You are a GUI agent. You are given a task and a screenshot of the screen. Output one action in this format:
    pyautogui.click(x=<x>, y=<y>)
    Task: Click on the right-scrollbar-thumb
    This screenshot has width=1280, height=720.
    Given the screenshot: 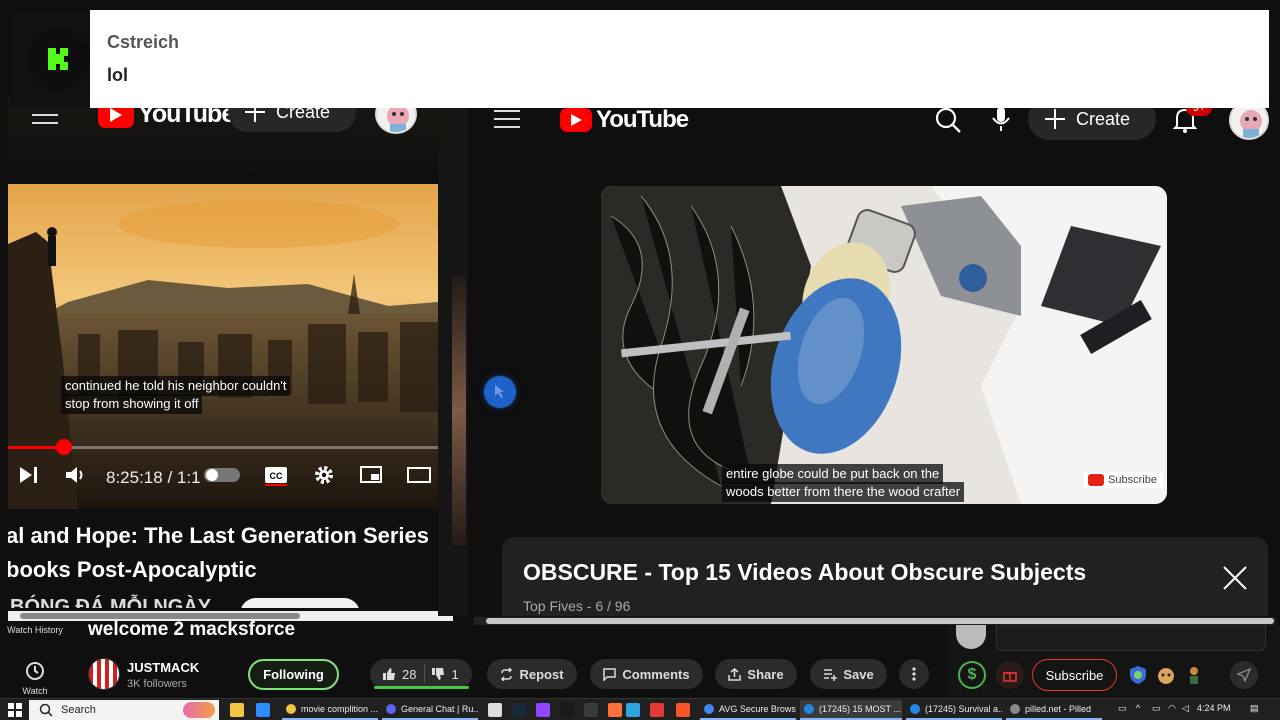 What is the action you would take?
    pyautogui.click(x=880, y=621)
    